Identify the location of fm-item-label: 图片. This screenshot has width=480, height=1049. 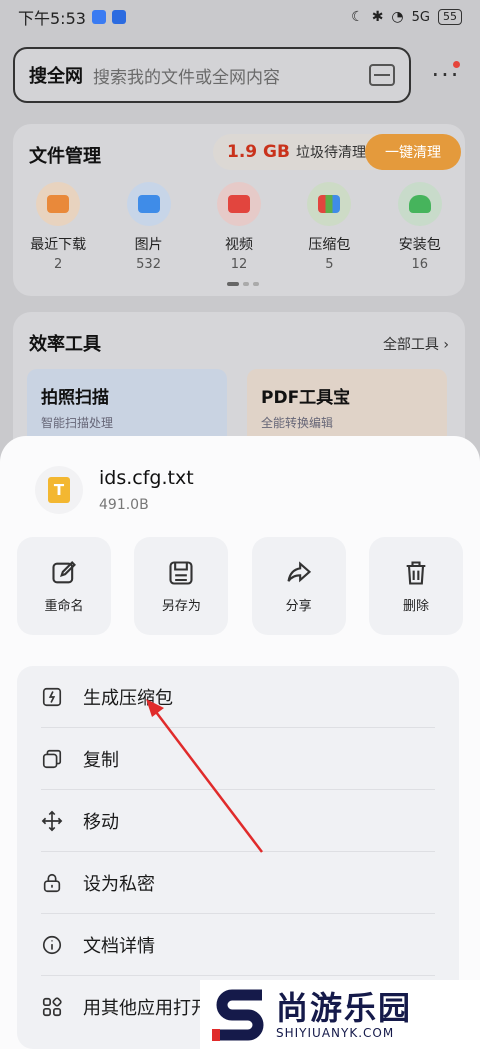
(148, 245).